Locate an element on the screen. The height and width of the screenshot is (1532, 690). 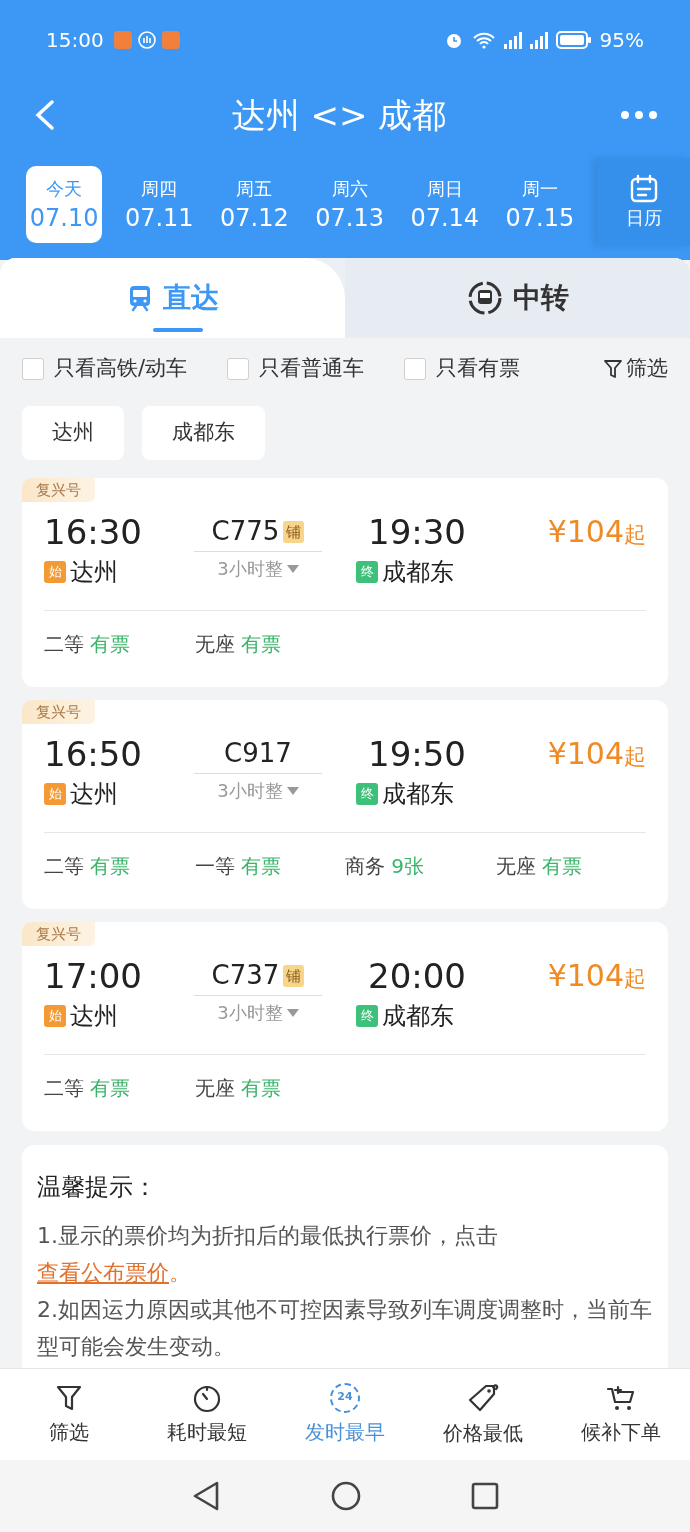
wifi-icon is located at coordinates (483, 40).